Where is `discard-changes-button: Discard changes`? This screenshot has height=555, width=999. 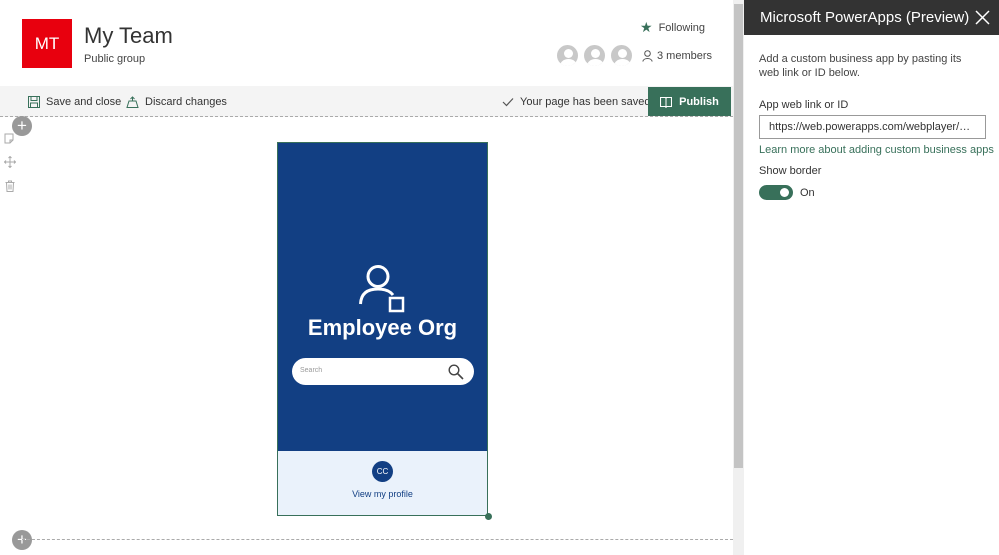
discard-changes-button: Discard changes is located at coordinates (176, 101).